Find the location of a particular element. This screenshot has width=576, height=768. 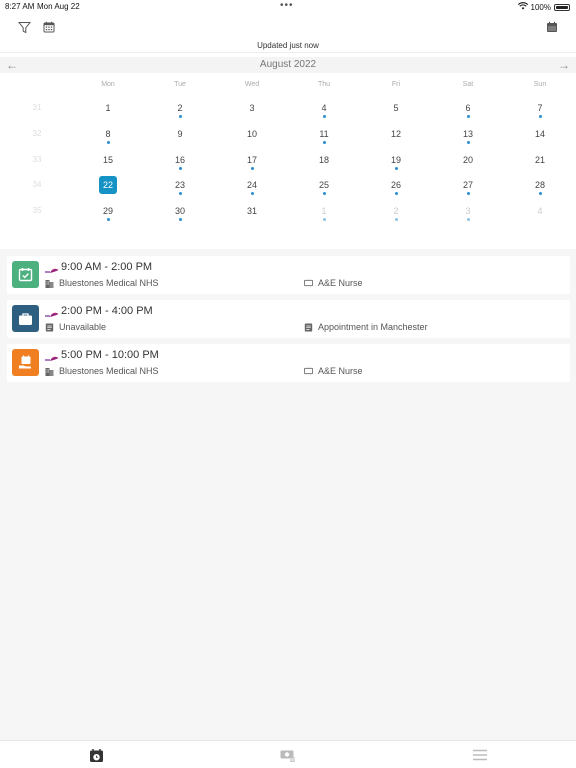

calendar-day: 9 is located at coordinates (180, 136).